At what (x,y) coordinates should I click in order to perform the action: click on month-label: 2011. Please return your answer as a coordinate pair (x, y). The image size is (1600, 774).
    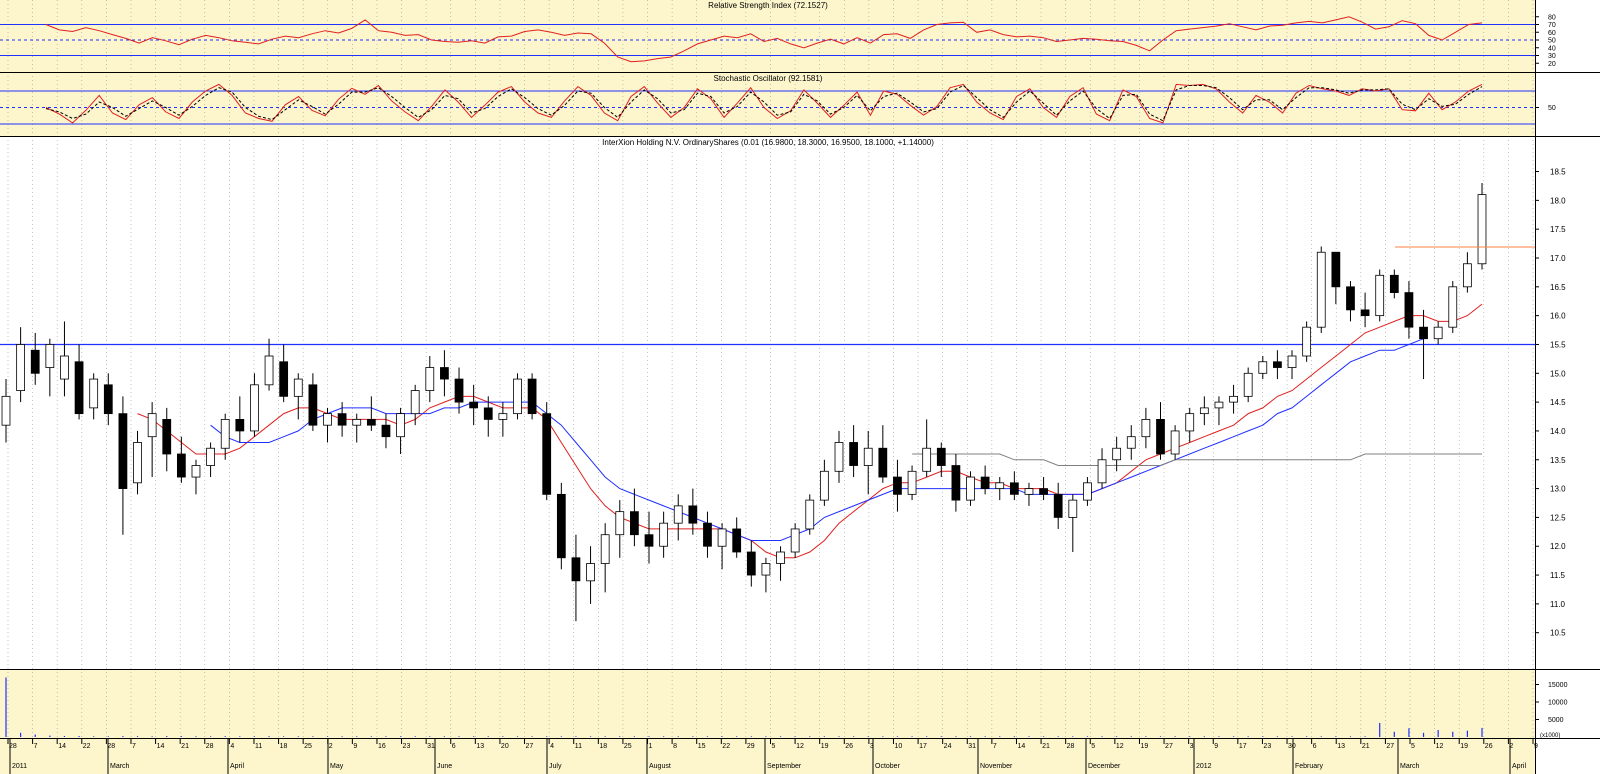
    Looking at the image, I should click on (19, 766).